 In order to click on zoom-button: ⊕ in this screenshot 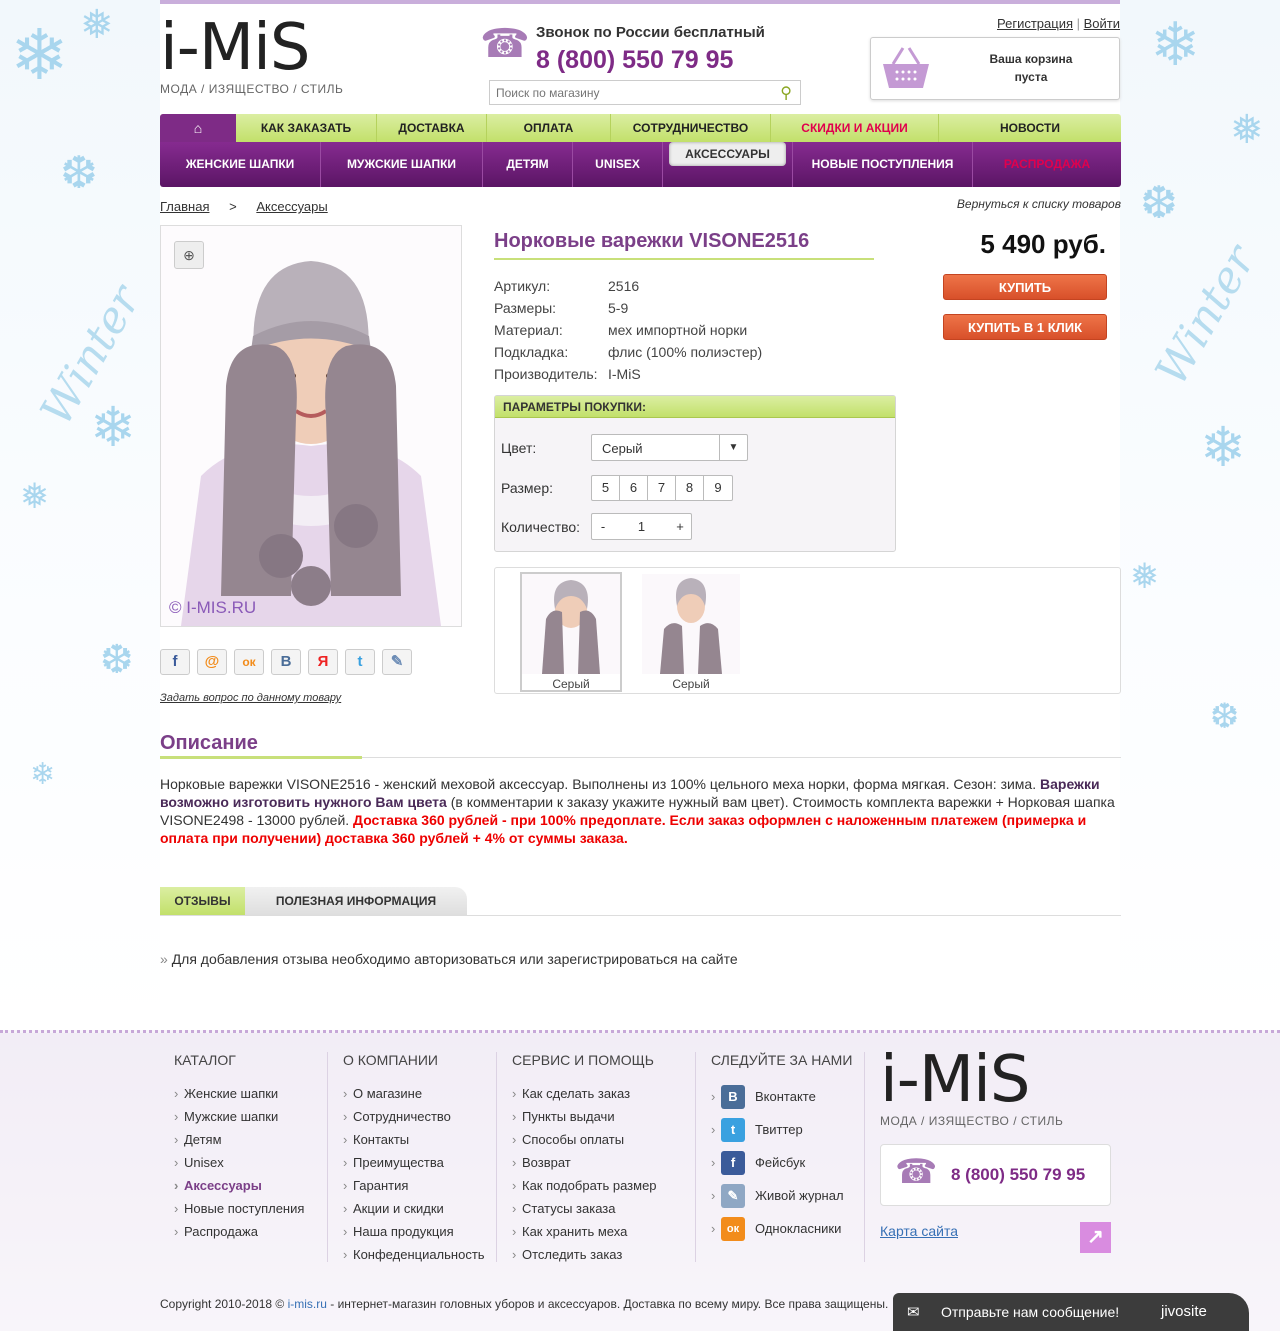, I will do `click(189, 255)`.